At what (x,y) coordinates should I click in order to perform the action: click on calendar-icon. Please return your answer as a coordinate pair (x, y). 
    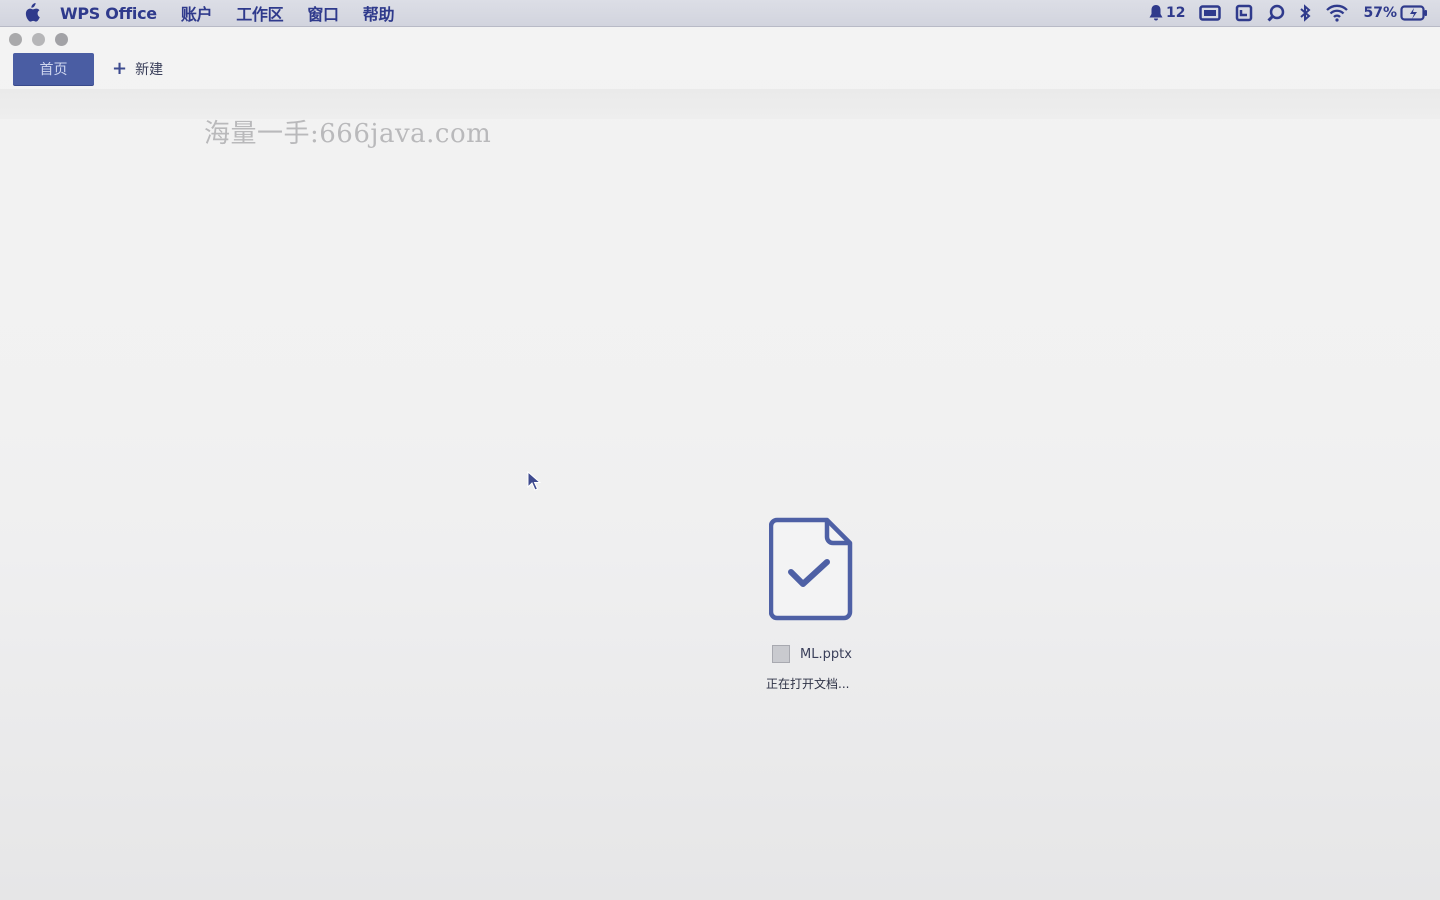
    Looking at the image, I should click on (1244, 13).